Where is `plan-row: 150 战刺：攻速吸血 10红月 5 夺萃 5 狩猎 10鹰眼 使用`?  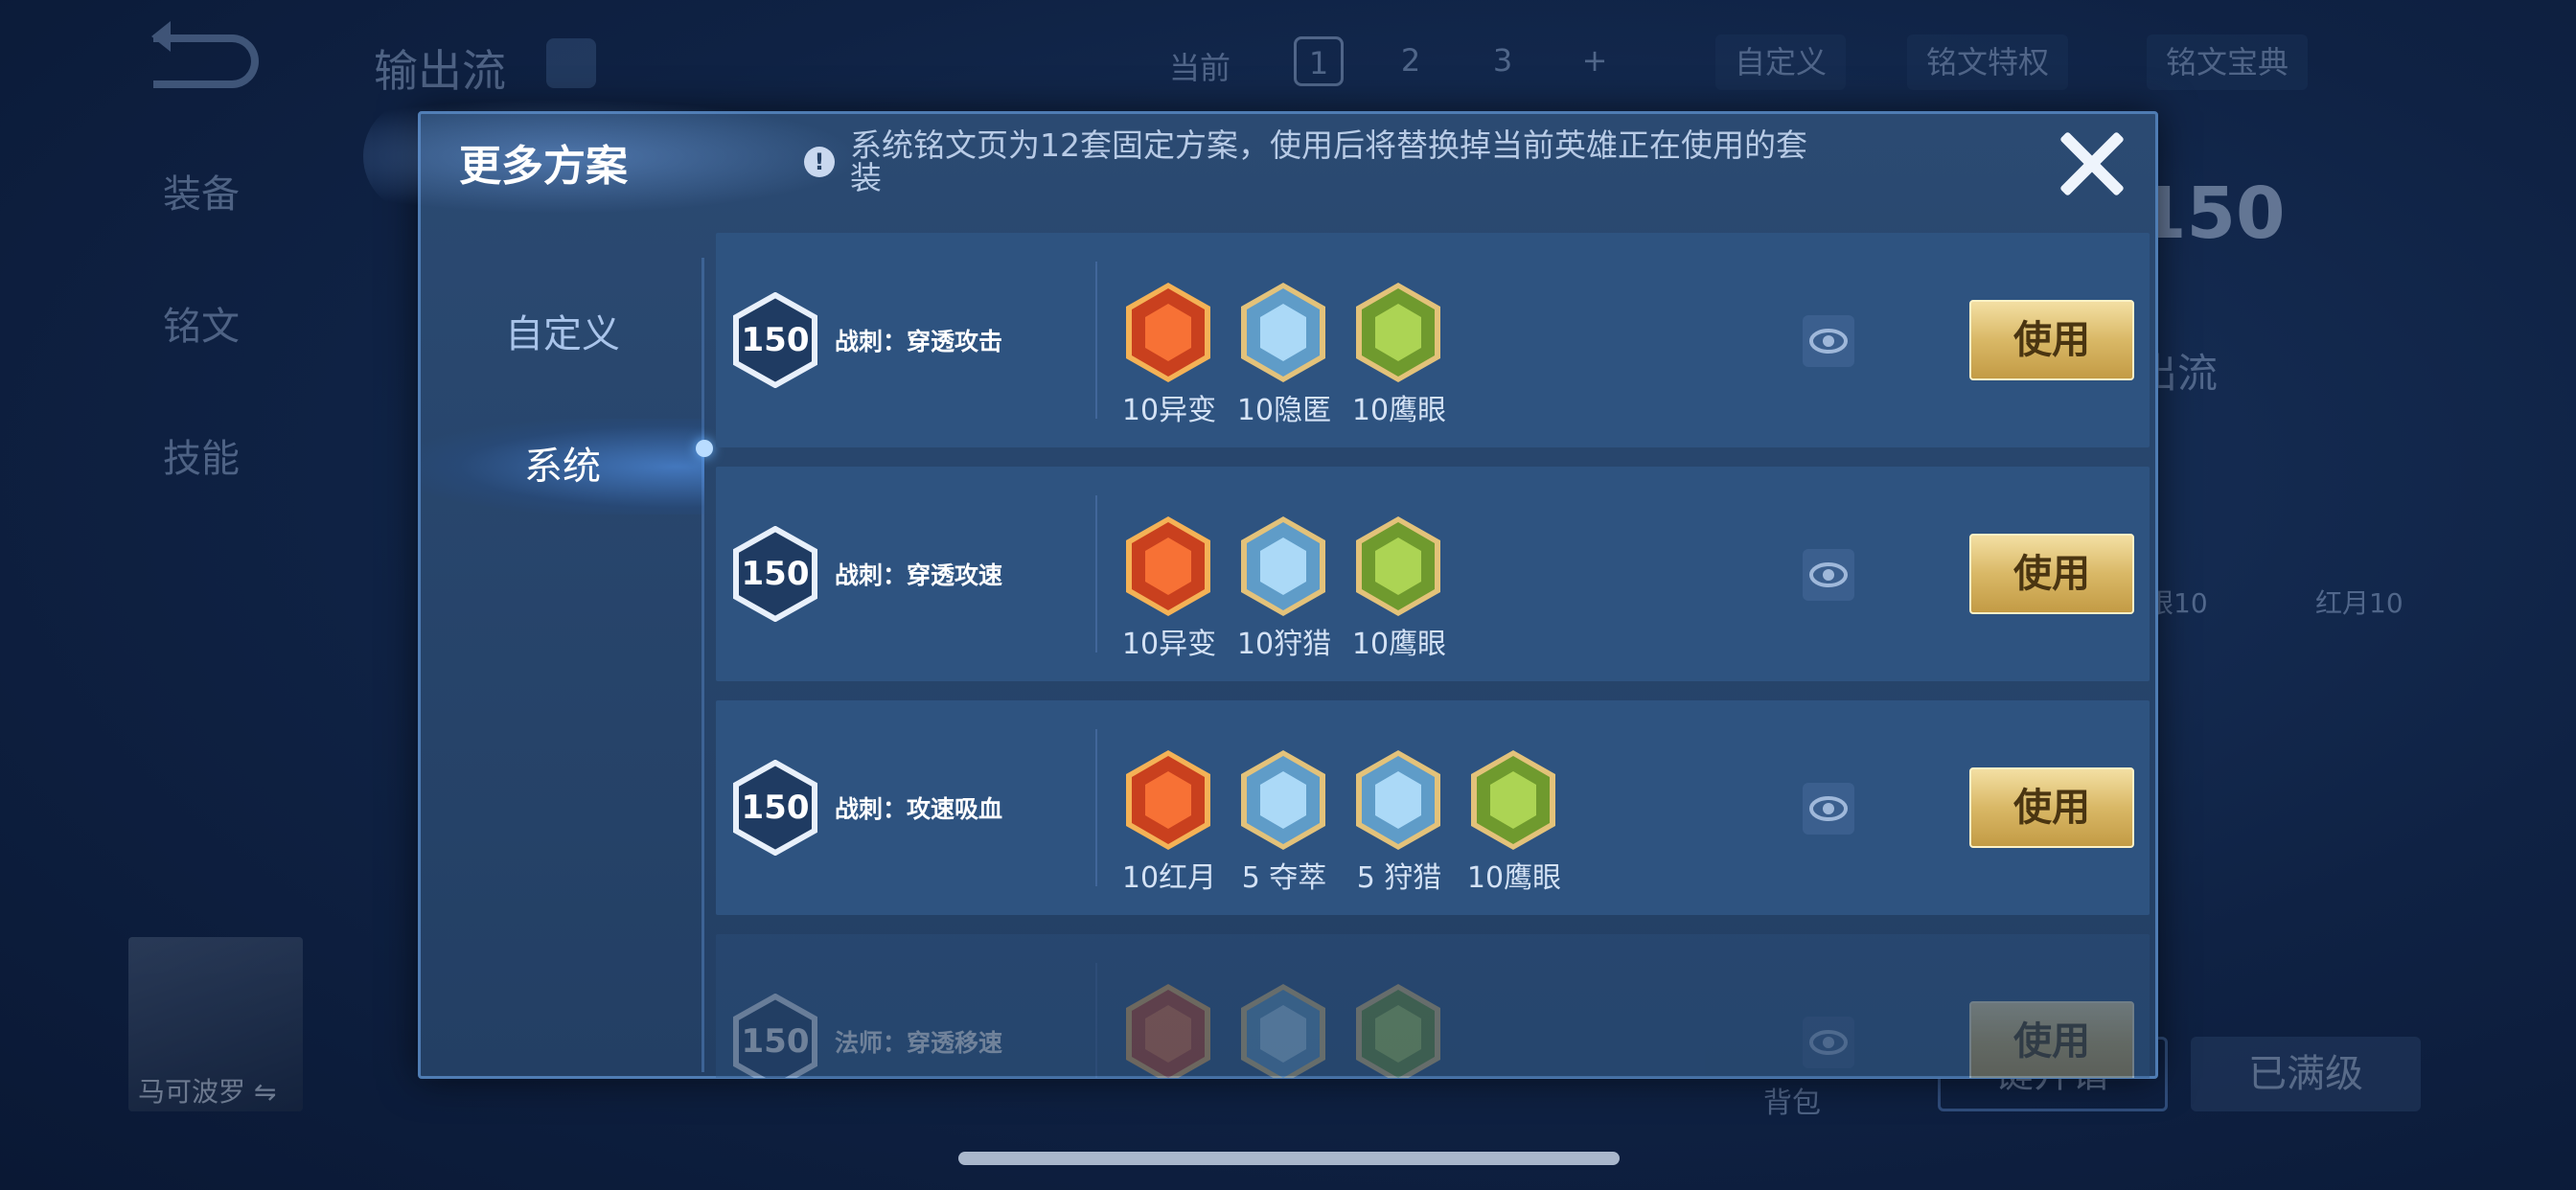 plan-row: 150 战刺：攻速吸血 10红月 5 夺萃 5 狩猎 10鹰眼 使用 is located at coordinates (1433, 808).